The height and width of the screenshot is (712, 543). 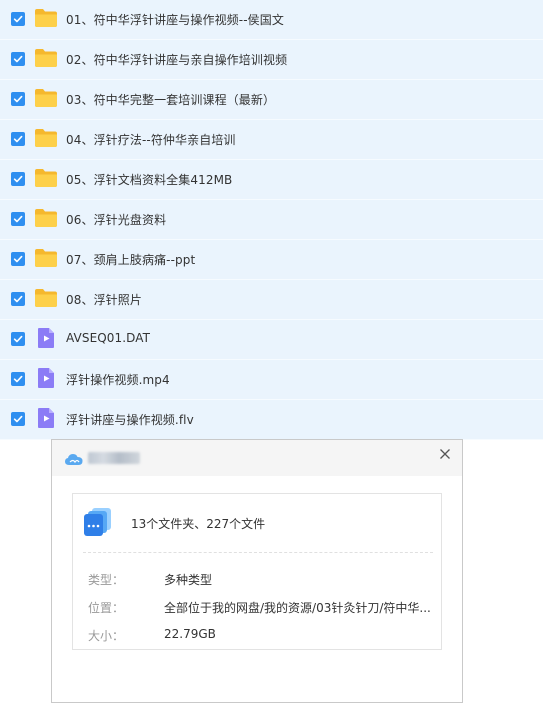 I want to click on file-row: 05、浮针文档资料全集412MB, so click(x=271, y=180).